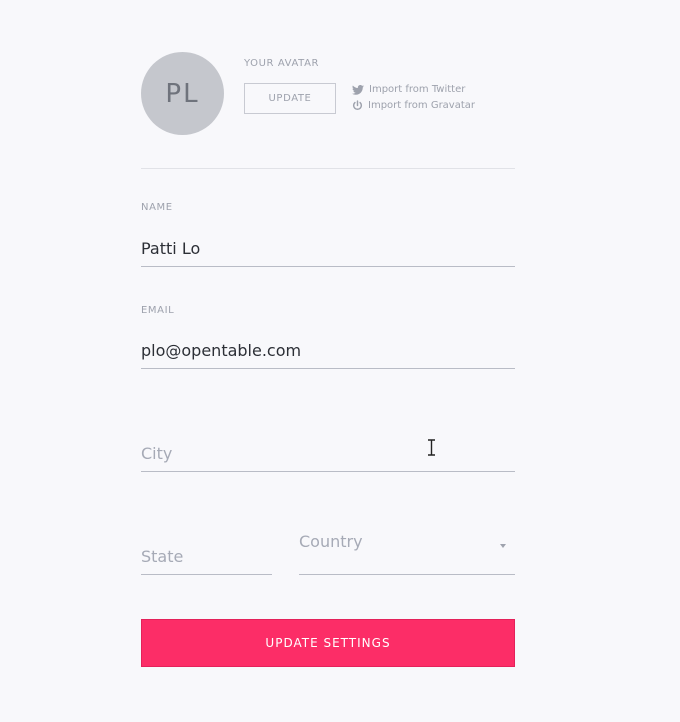 This screenshot has height=722, width=680. Describe the element at coordinates (290, 98) in the screenshot. I see `update-avatar-button: UPDATE` at that location.